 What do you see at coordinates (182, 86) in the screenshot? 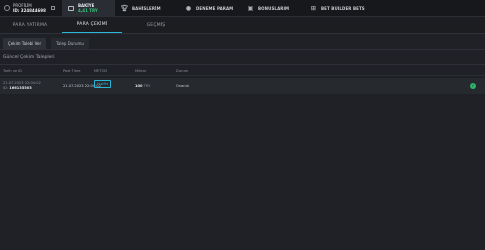
I see `row-status: Onandı` at bounding box center [182, 86].